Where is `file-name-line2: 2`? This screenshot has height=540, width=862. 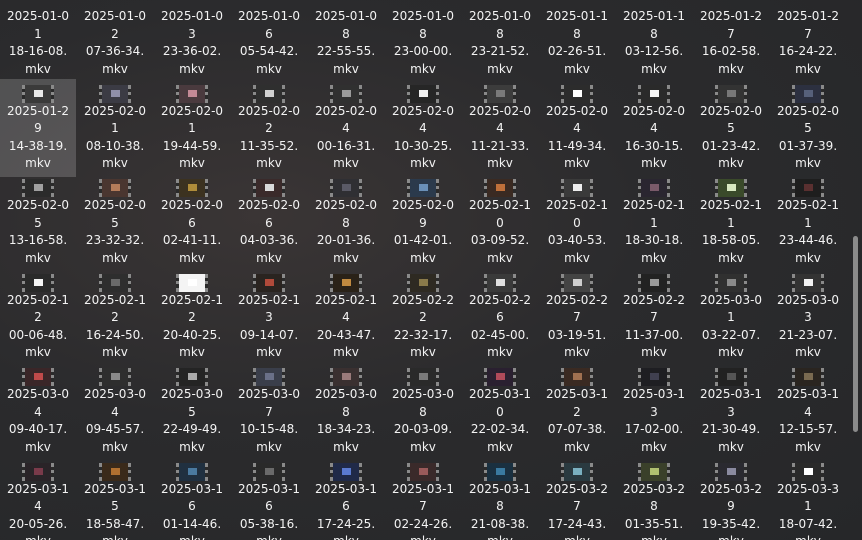
file-name-line2: 2 is located at coordinates (423, 317).